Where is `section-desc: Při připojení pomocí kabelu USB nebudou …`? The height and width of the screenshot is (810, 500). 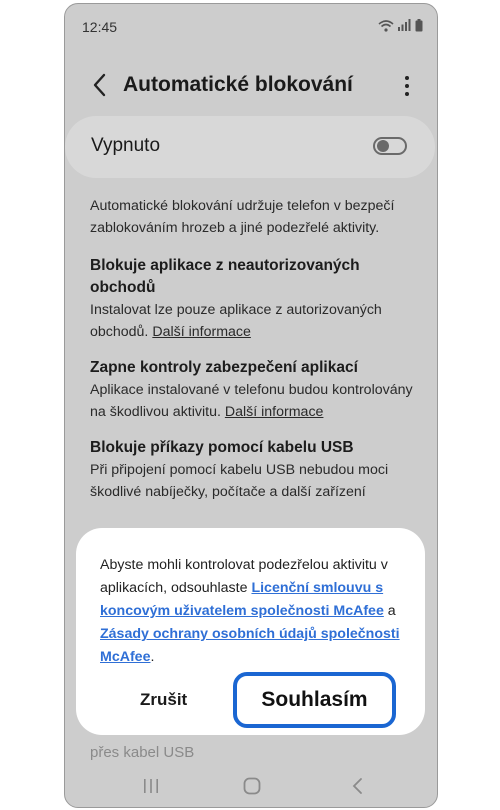
section-desc: Při připojení pomocí kabelu USB nebudou … is located at coordinates (239, 481).